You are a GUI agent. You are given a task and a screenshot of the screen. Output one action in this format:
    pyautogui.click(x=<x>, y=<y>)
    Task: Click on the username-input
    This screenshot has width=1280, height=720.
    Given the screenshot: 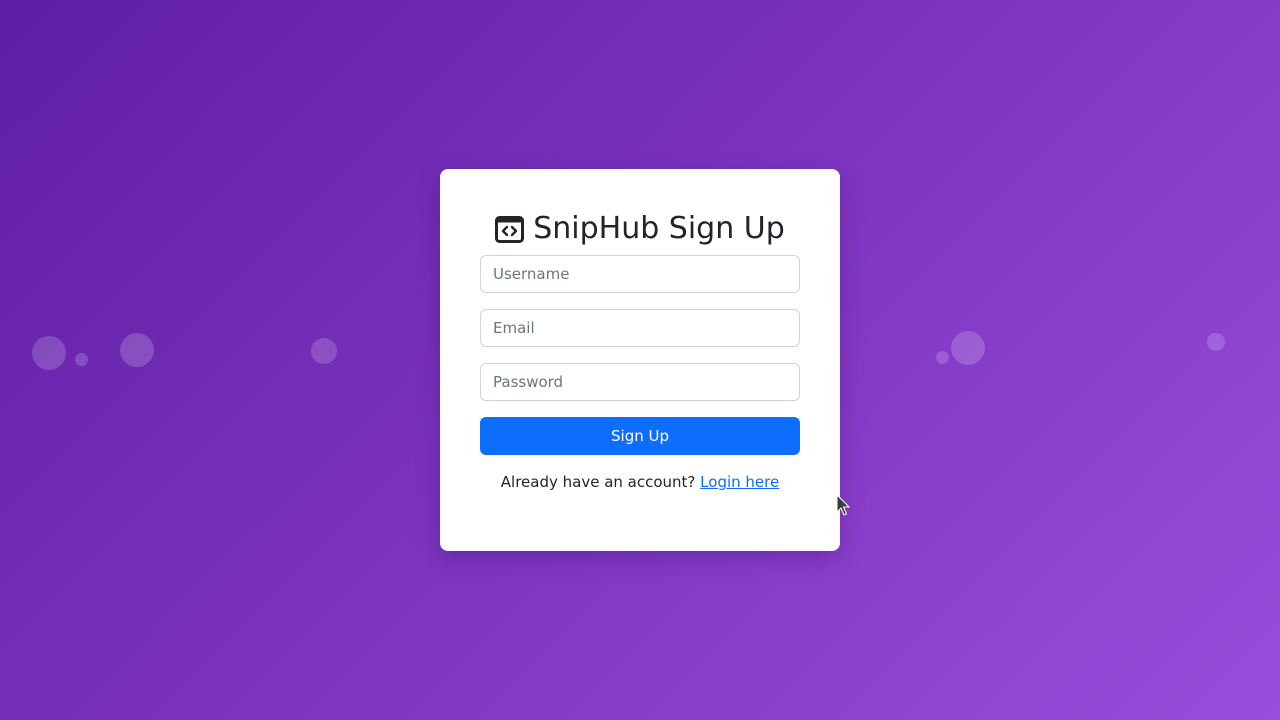 What is the action you would take?
    pyautogui.click(x=640, y=274)
    